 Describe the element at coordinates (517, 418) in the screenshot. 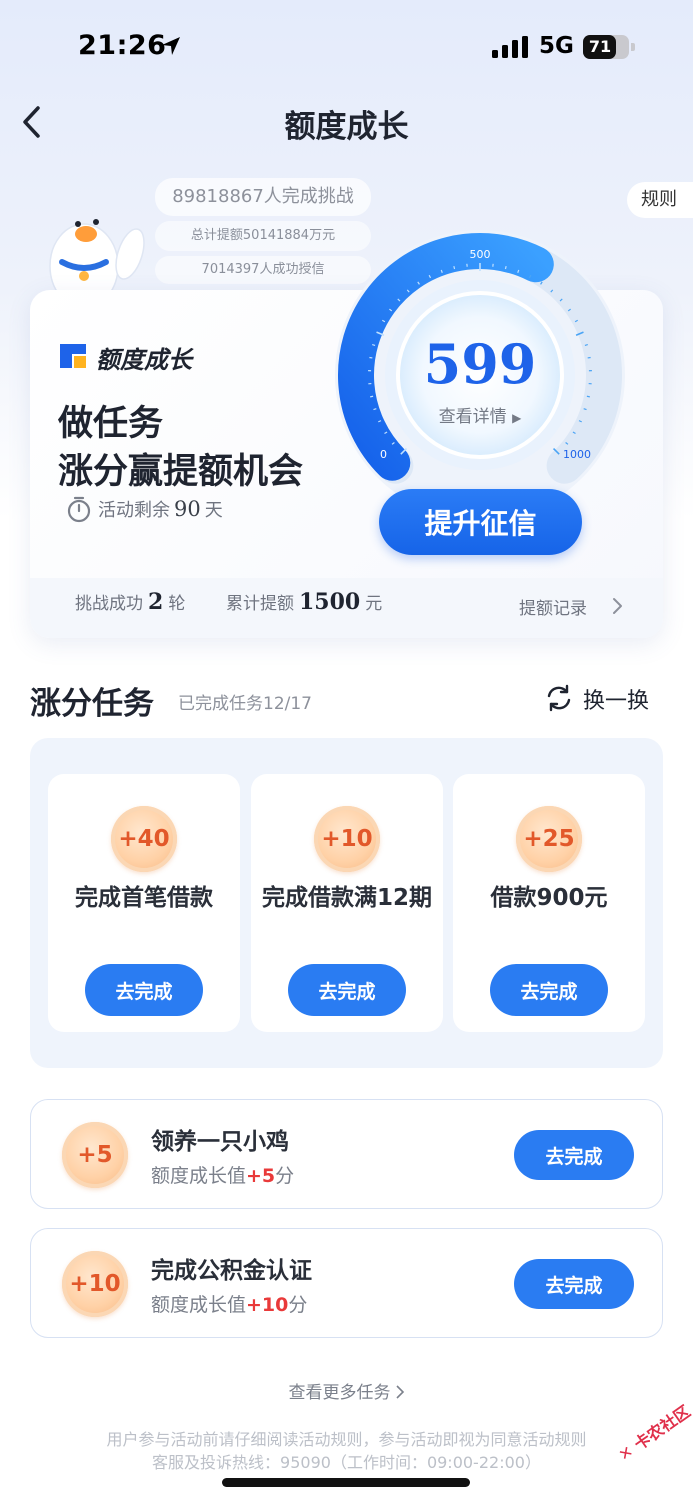

I see `caret-right-icon: ▶` at that location.